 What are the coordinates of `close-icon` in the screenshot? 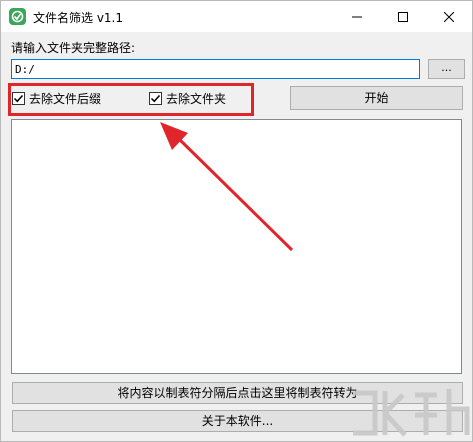 It's located at (449, 16).